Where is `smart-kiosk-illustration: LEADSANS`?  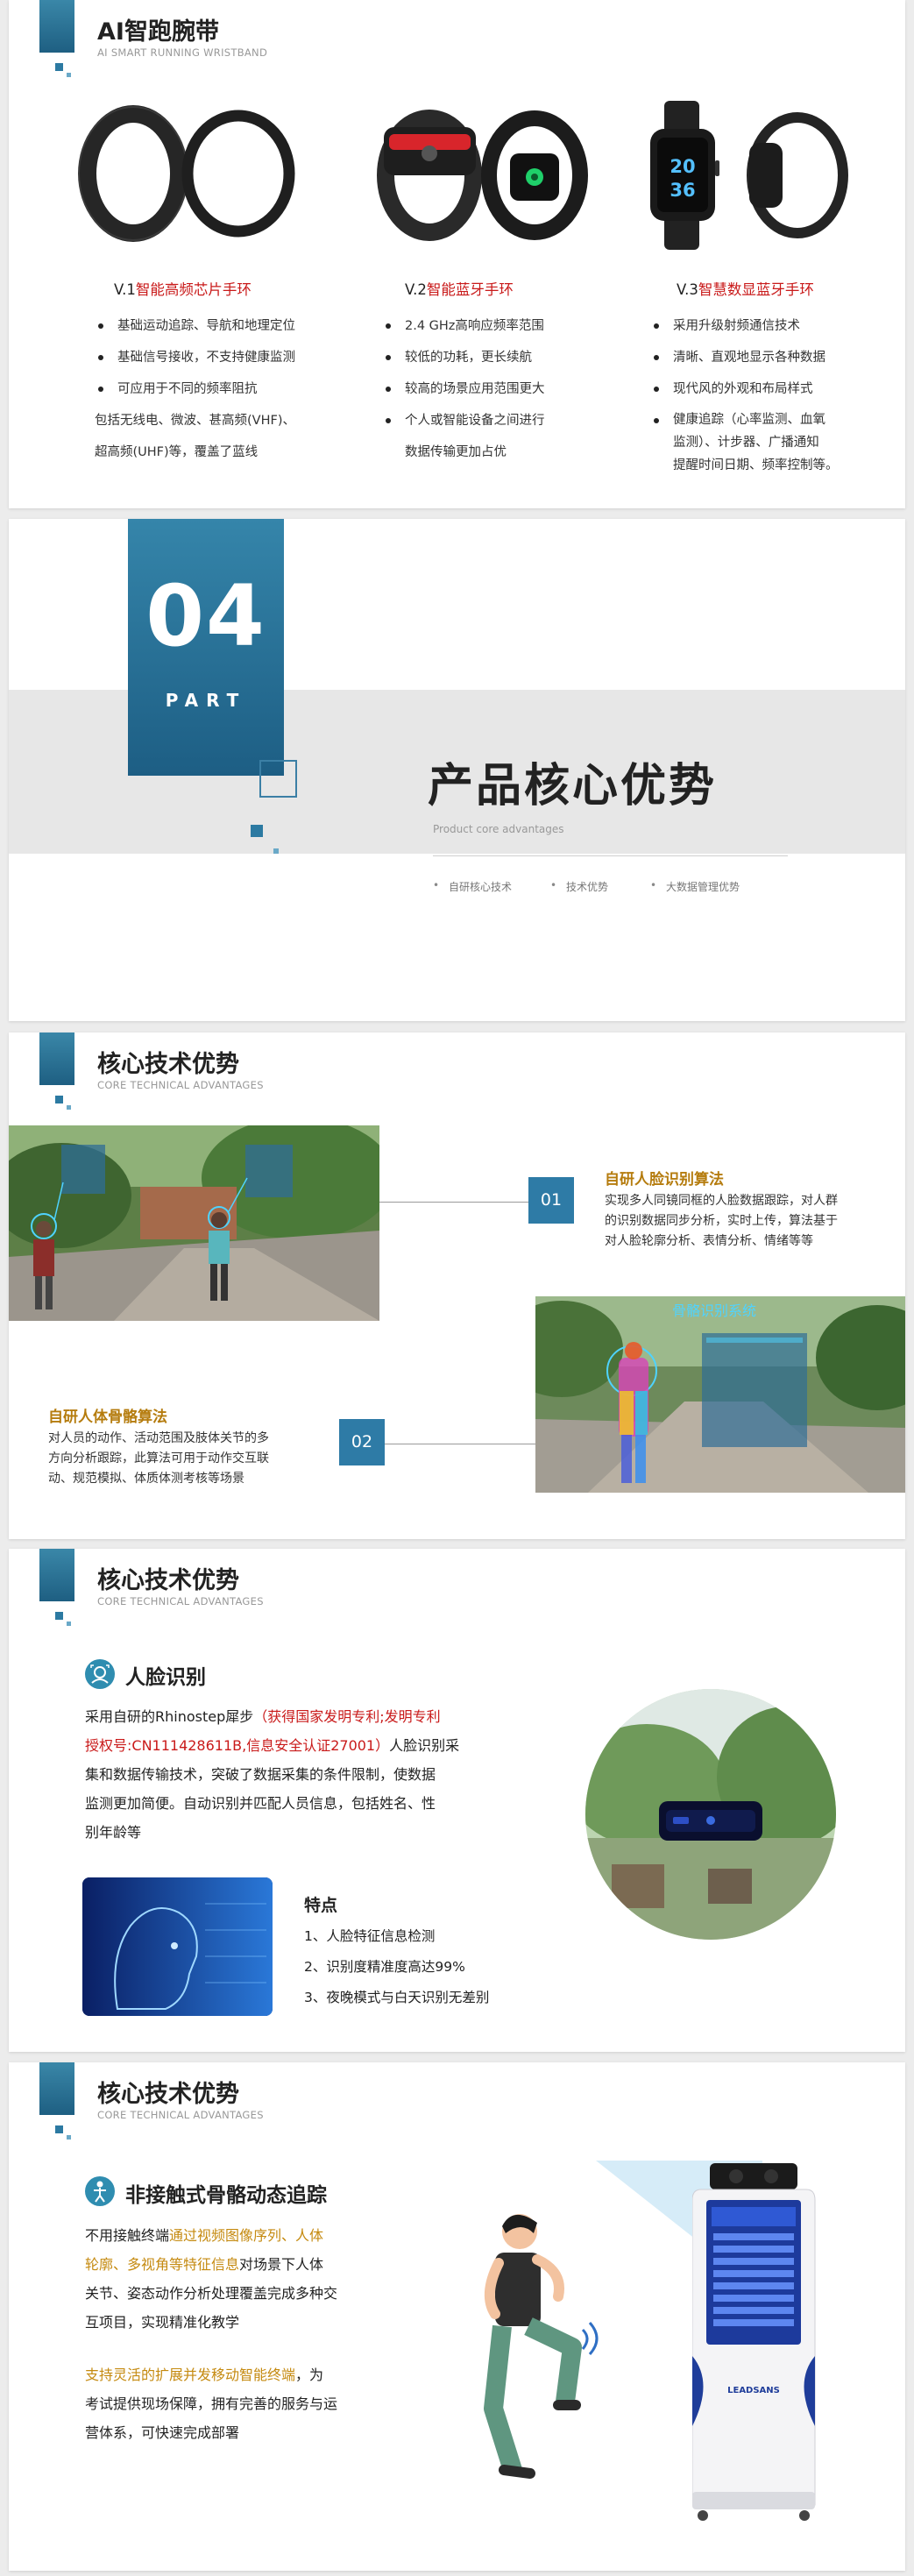 smart-kiosk-illustration: LEADSANS is located at coordinates (754, 2342).